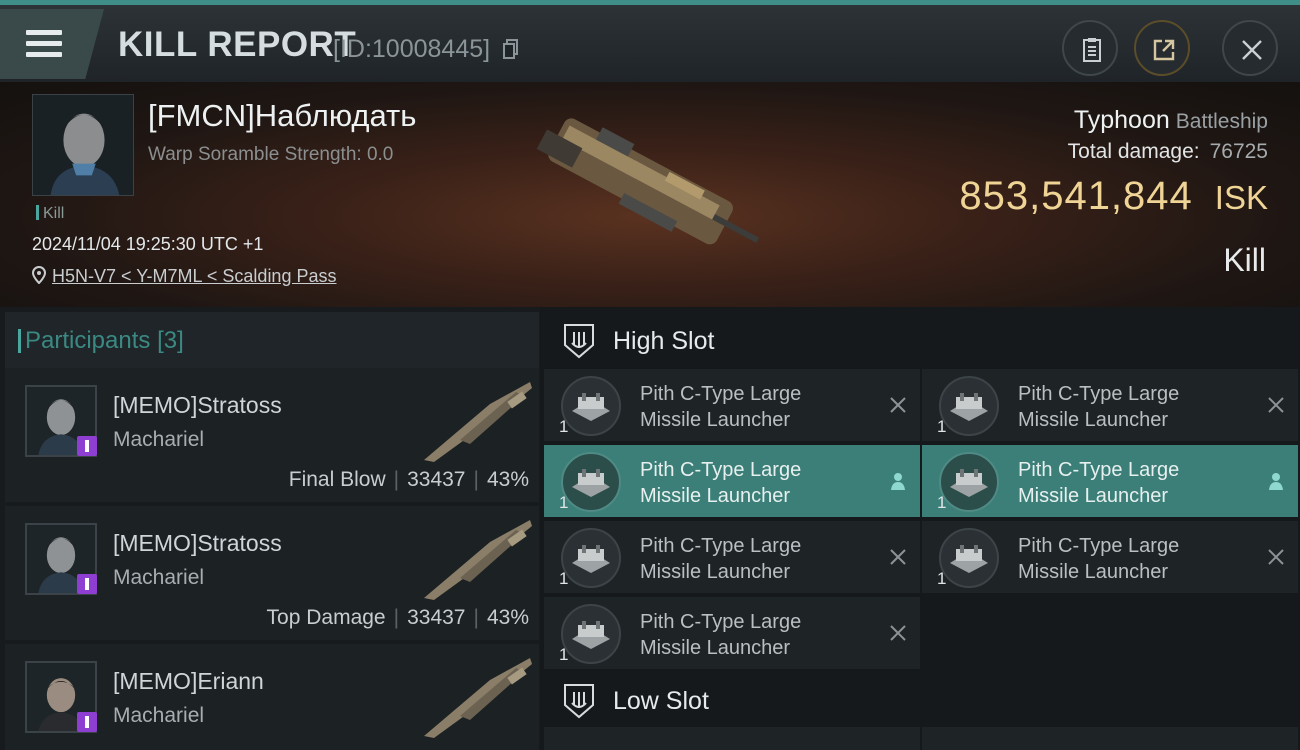  Describe the element at coordinates (579, 341) in the screenshot. I see `high-slot-icon` at that location.